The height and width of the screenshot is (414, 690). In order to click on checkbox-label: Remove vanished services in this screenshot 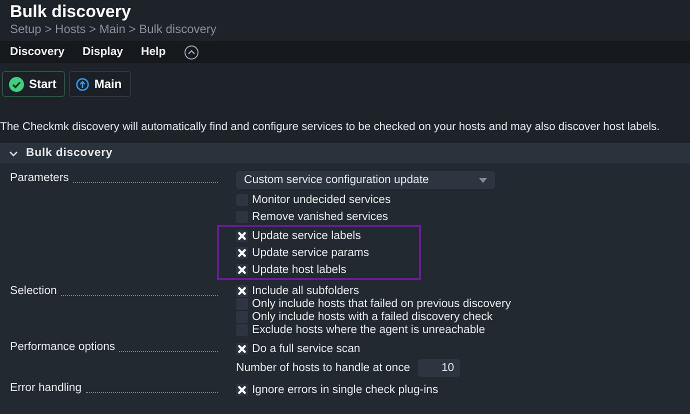, I will do `click(320, 216)`.